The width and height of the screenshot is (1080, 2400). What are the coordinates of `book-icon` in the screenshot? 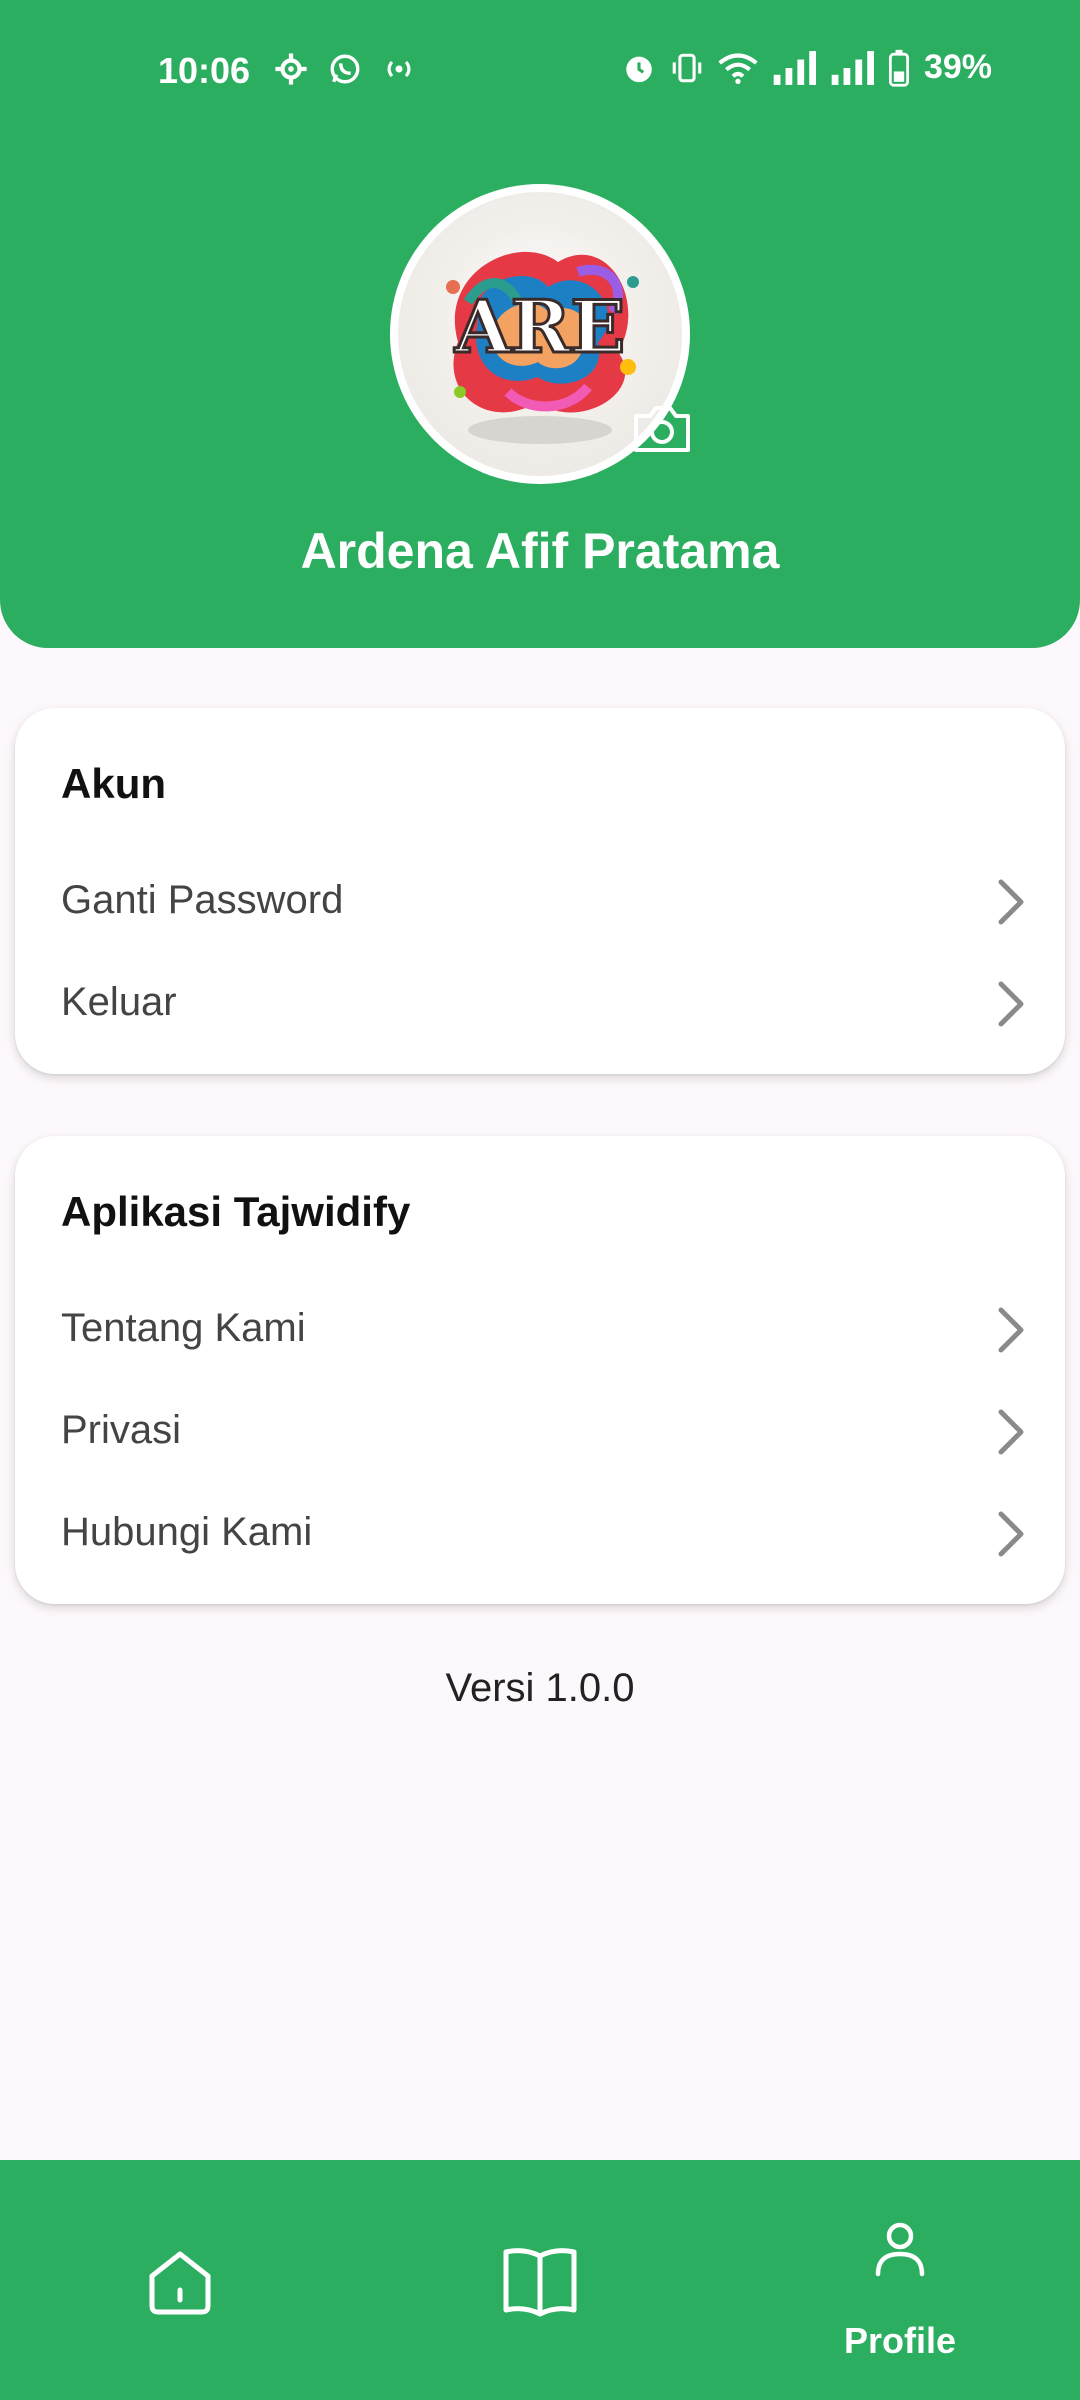 It's located at (540, 2282).